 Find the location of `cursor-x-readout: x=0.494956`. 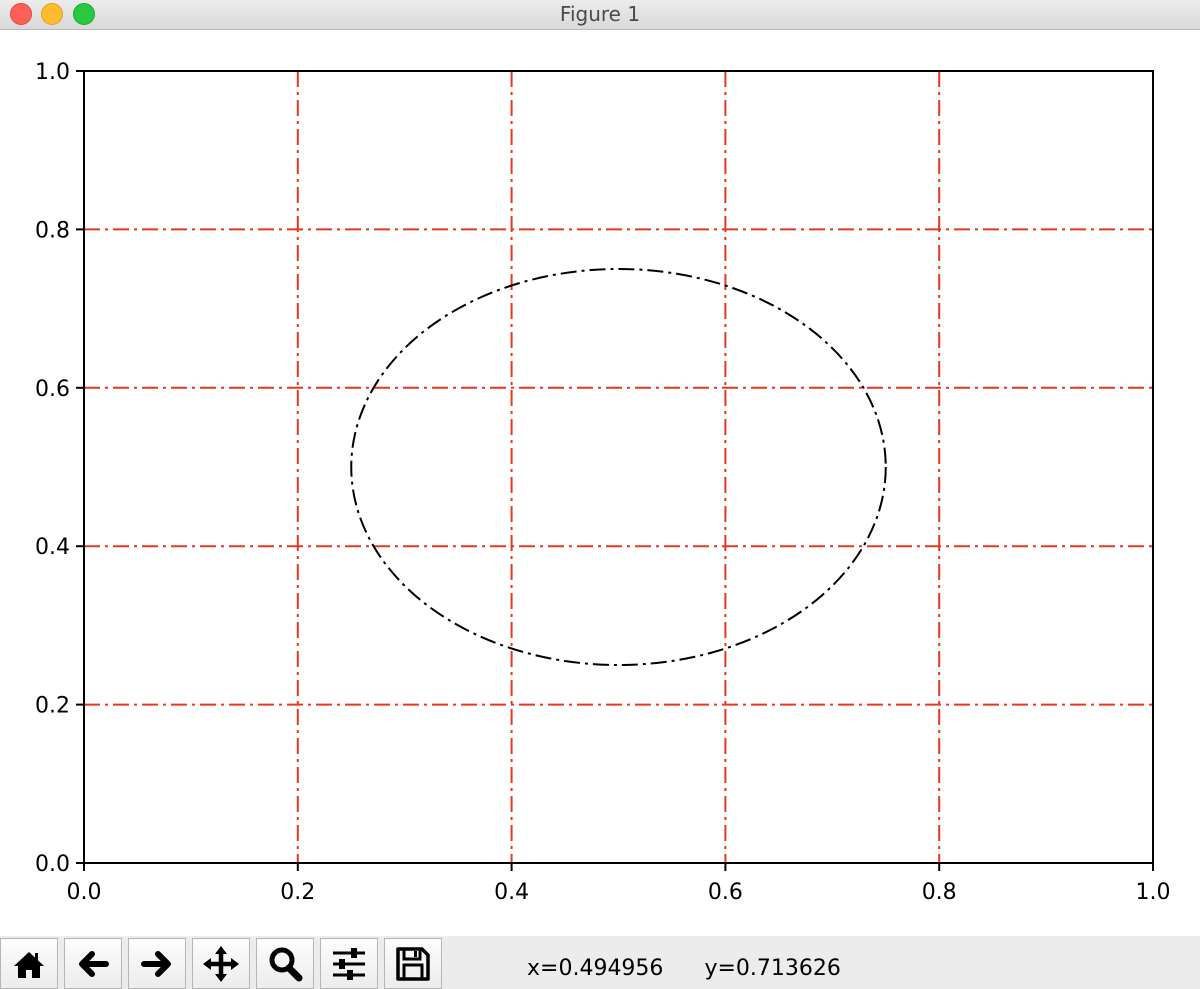

cursor-x-readout: x=0.494956 is located at coordinates (595, 968).